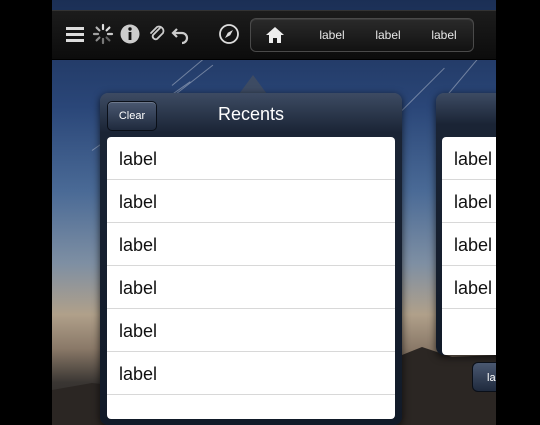 This screenshot has height=425, width=540. I want to click on breadcrumb: label label label, so click(362, 35).